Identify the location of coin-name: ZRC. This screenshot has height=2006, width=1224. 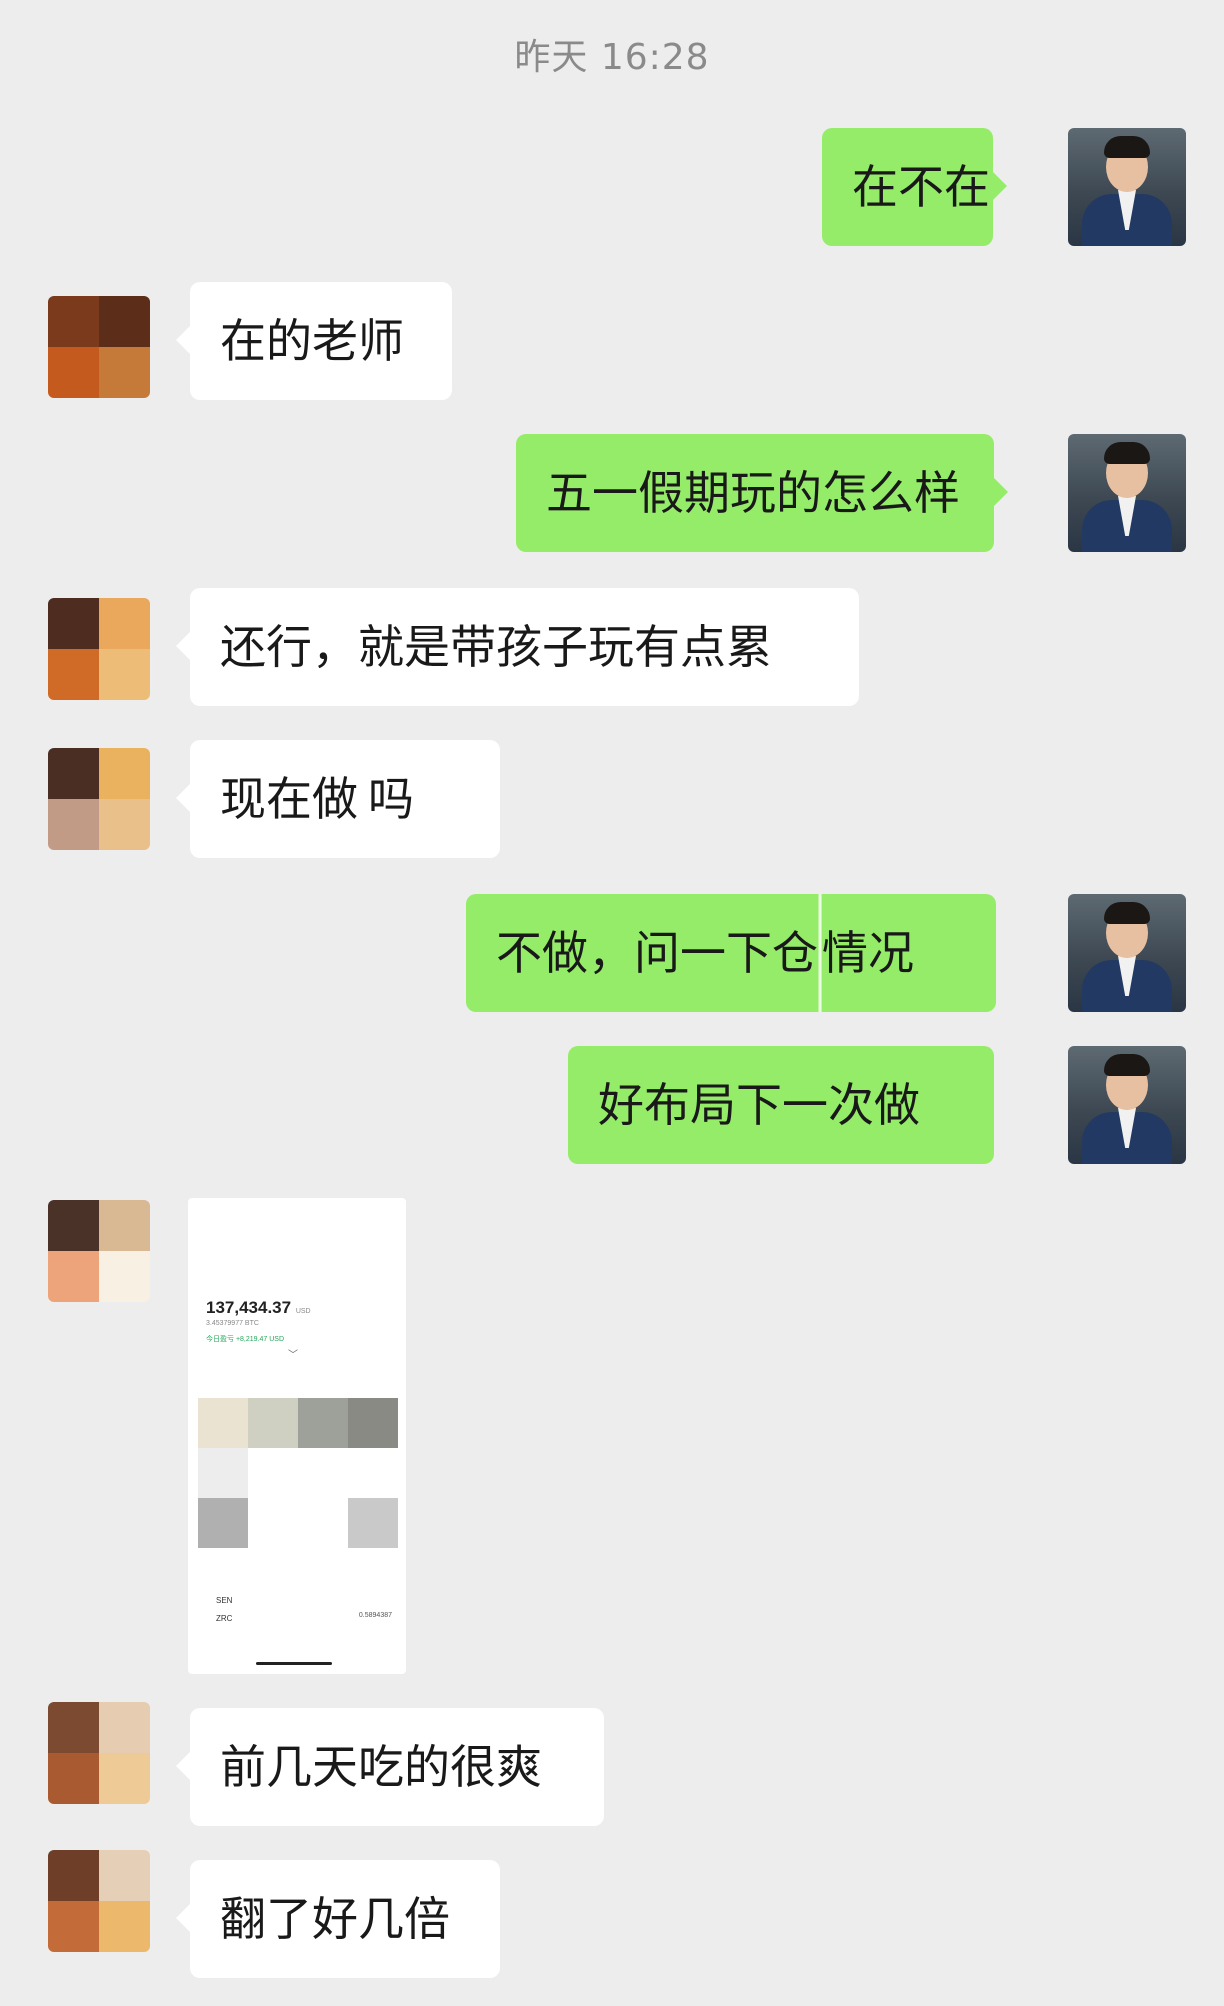
(224, 1618).